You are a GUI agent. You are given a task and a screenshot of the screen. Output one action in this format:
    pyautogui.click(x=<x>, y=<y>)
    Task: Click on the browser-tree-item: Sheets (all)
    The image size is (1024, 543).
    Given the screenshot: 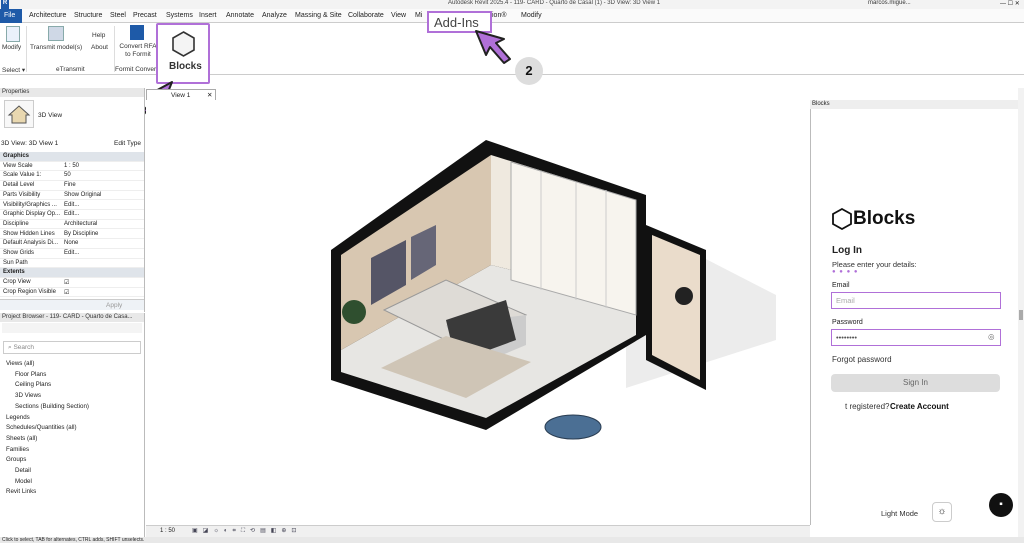 What is the action you would take?
    pyautogui.click(x=21, y=438)
    